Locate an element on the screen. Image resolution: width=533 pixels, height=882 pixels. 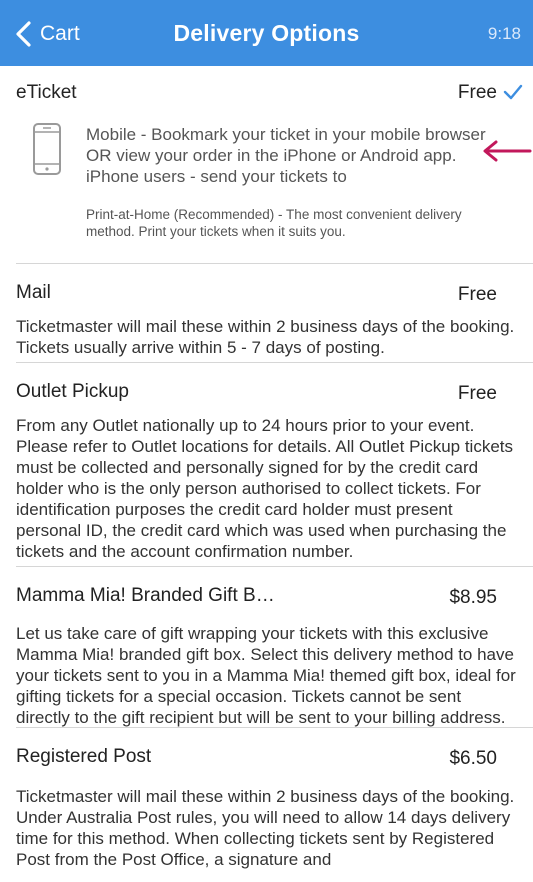
mobile-phone-icon is located at coordinates (47, 149).